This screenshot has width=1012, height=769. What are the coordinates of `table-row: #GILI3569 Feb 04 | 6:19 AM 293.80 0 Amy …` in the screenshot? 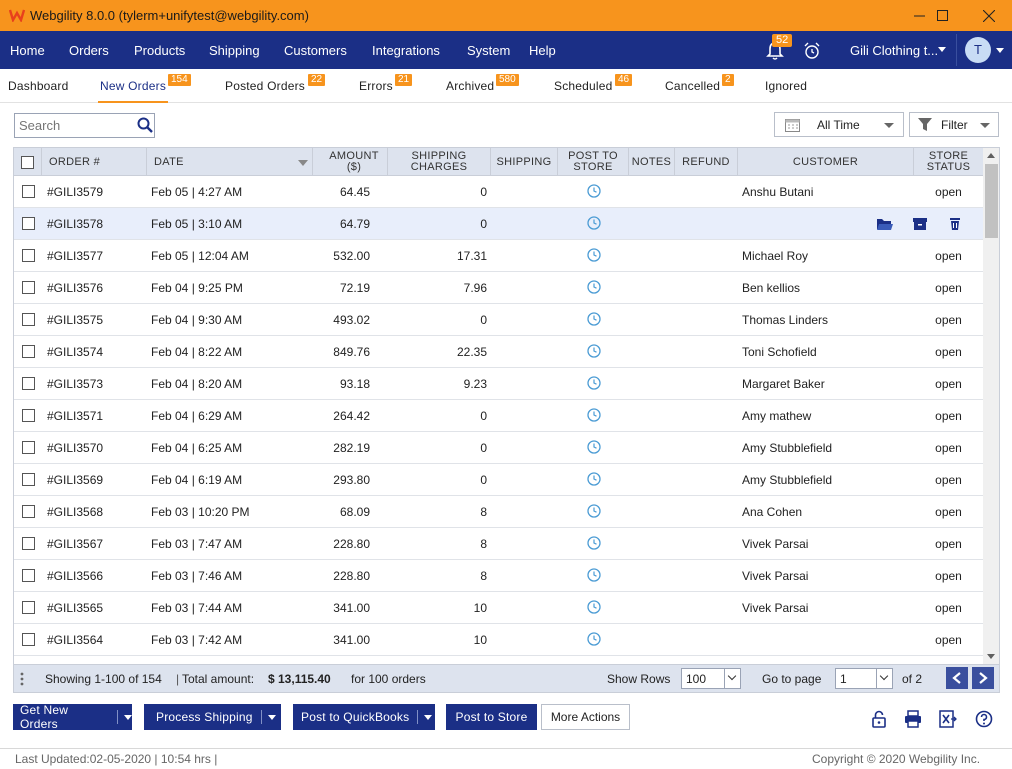 It's located at (498, 480).